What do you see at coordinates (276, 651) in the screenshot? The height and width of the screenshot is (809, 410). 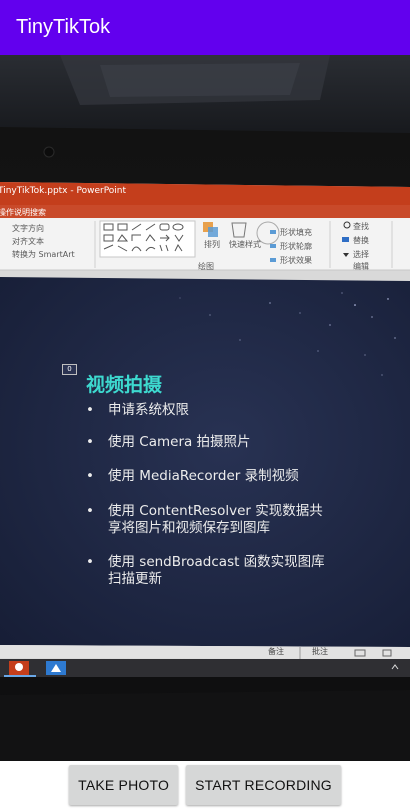 I see `status-notes: 备注` at bounding box center [276, 651].